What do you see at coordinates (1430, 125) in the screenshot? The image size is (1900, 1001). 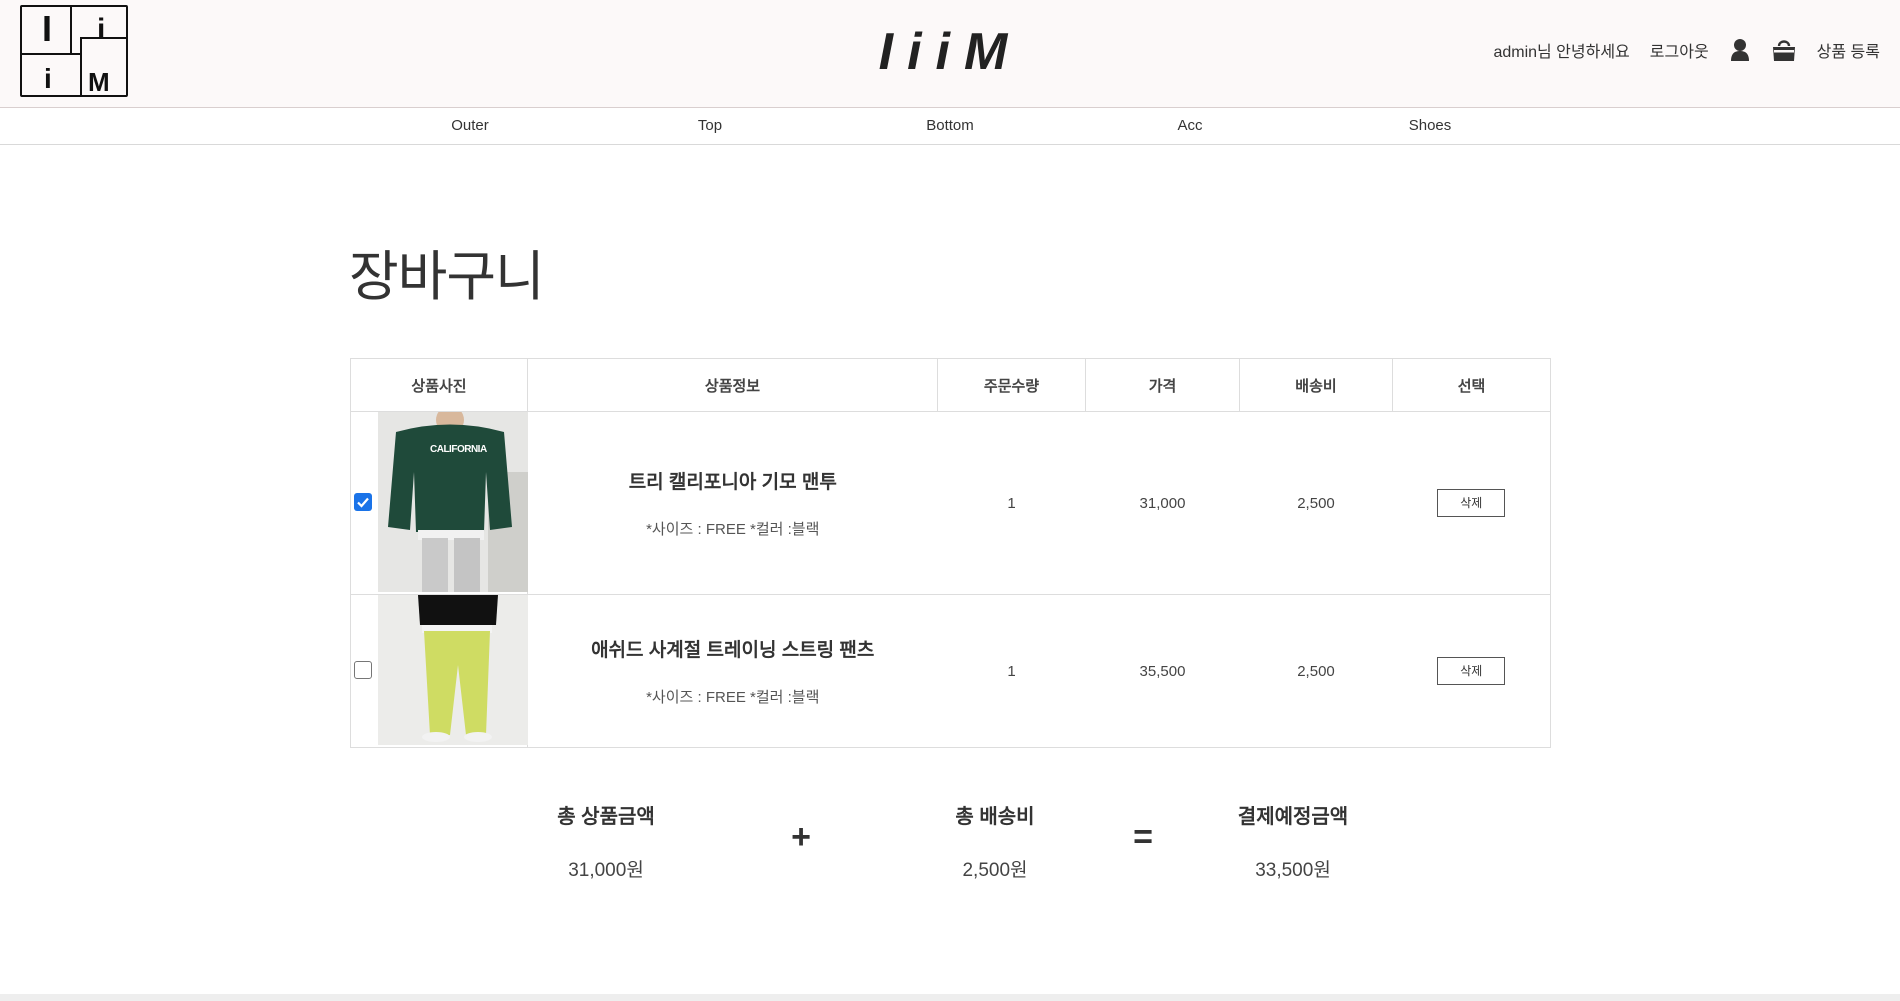 I see `nav-item-shoes: Shoes` at bounding box center [1430, 125].